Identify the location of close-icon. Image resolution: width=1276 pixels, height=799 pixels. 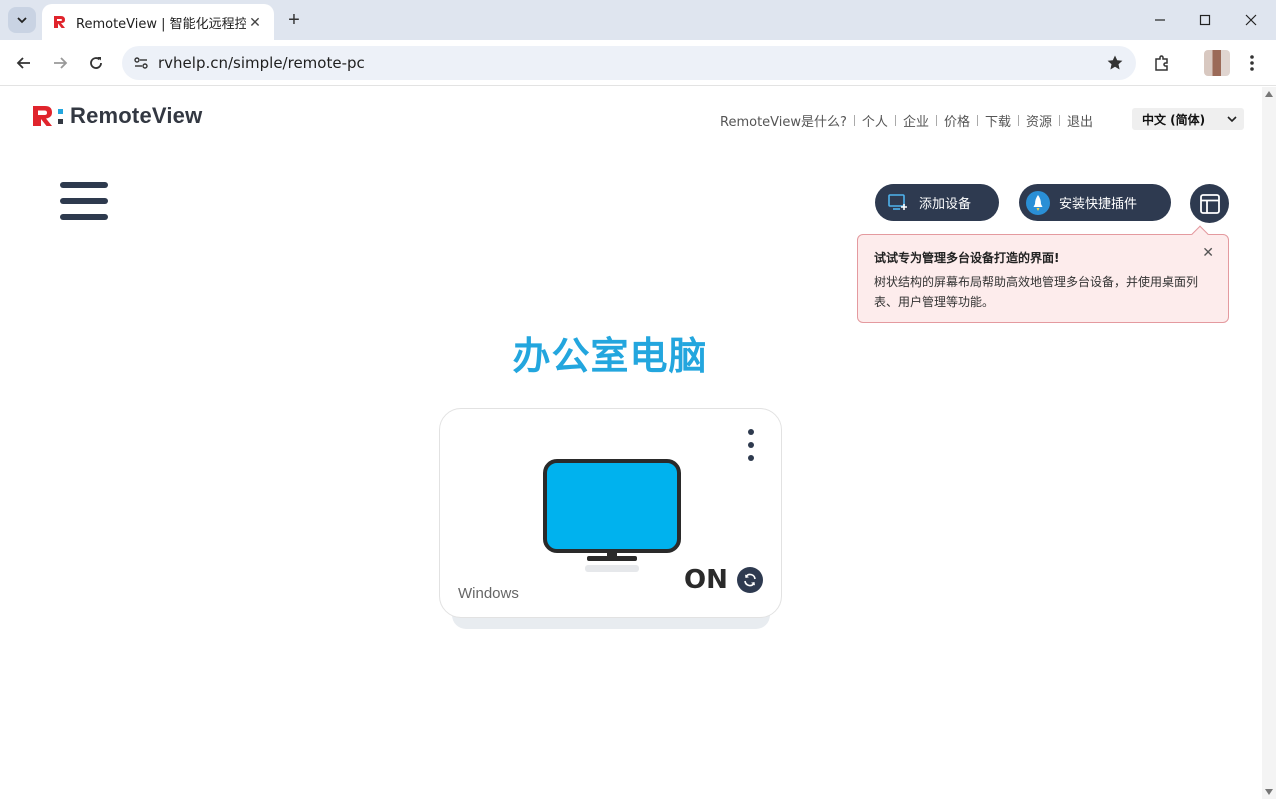
(1251, 20).